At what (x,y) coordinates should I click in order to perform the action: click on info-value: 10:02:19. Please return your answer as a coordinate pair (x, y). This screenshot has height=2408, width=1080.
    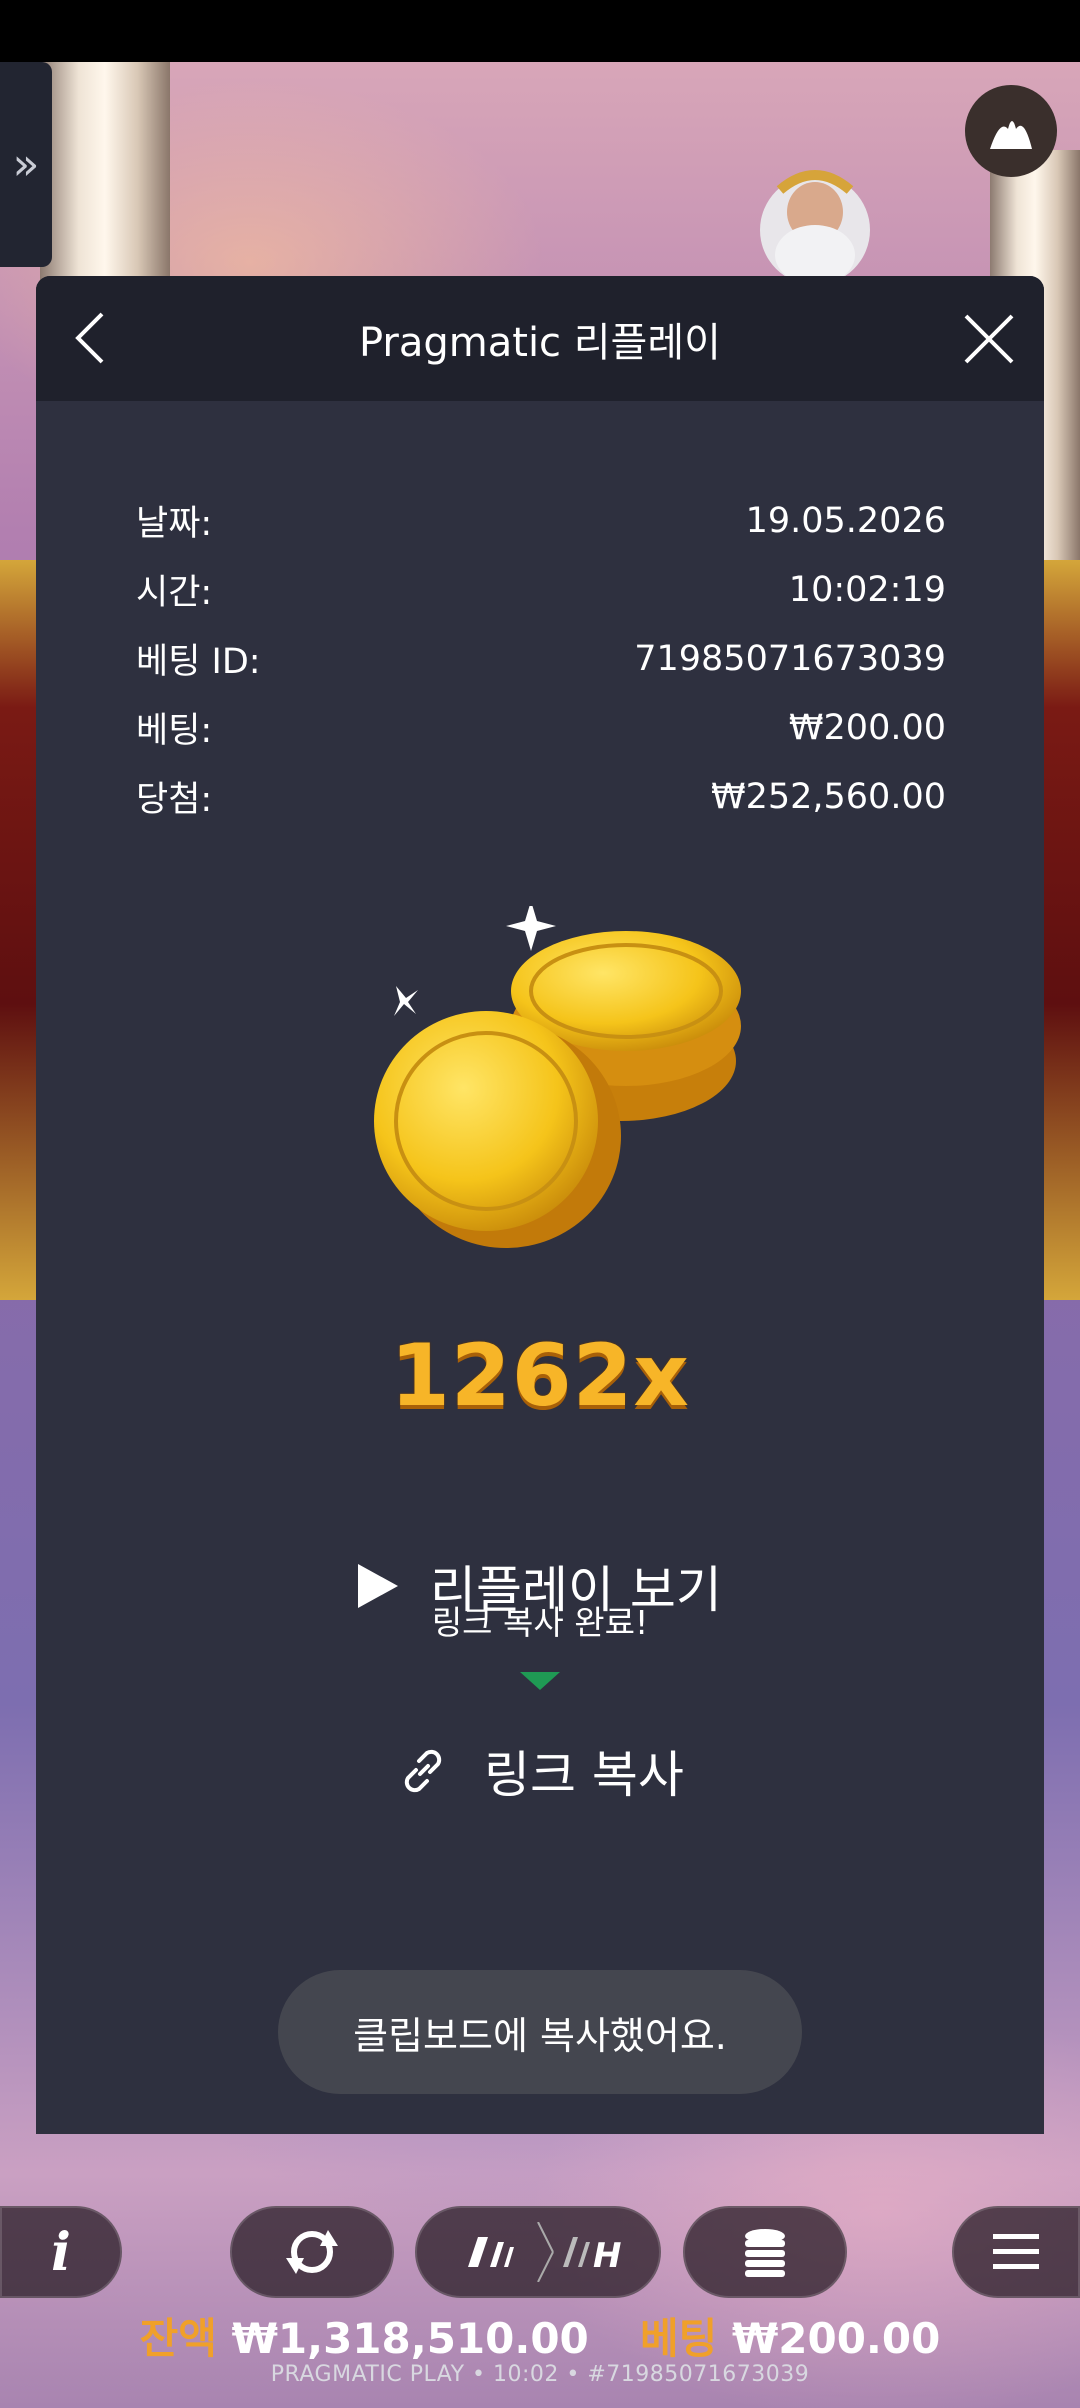
    Looking at the image, I should click on (867, 589).